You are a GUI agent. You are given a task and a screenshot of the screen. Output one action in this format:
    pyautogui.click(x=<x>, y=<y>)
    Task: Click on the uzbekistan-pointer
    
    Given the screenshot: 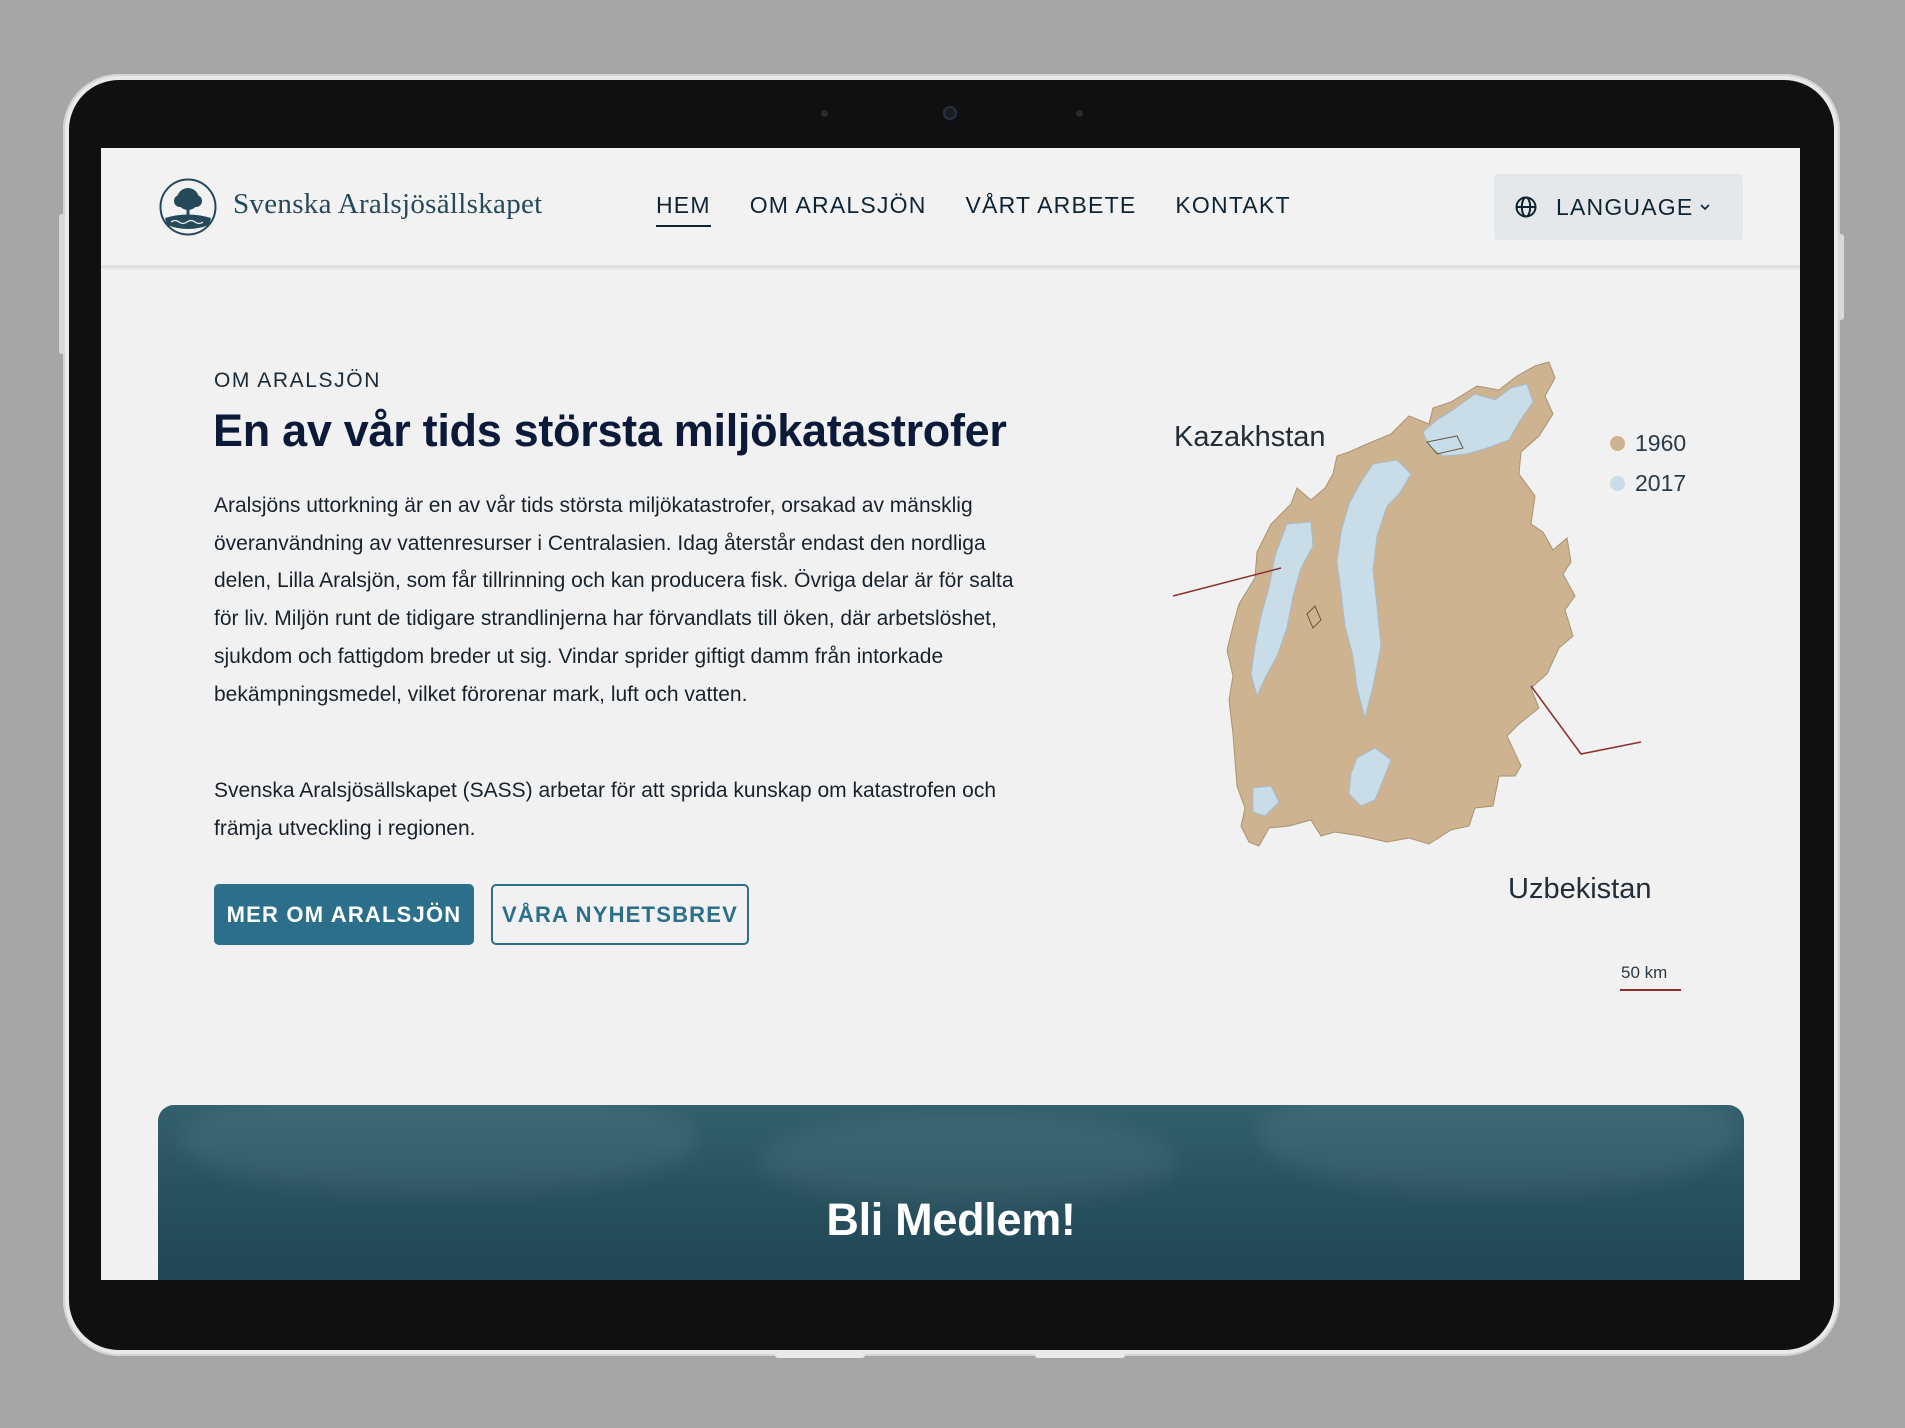 What is the action you would take?
    pyautogui.click(x=1586, y=720)
    